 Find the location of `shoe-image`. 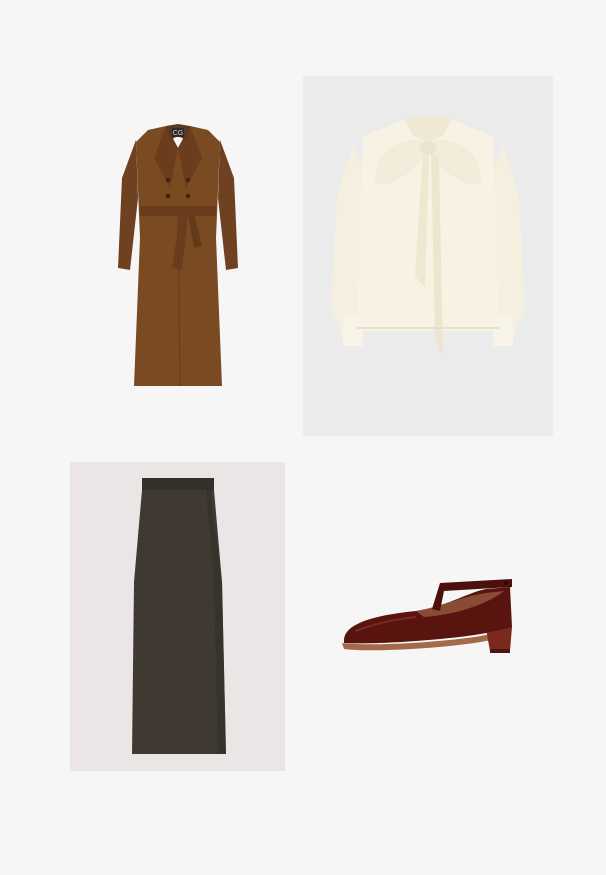

shoe-image is located at coordinates (428, 617).